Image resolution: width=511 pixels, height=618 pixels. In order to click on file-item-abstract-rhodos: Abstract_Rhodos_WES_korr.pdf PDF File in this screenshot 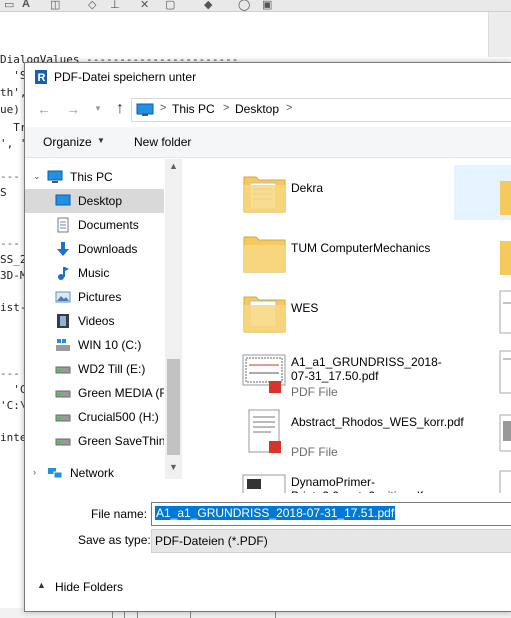, I will do `click(352, 435)`.